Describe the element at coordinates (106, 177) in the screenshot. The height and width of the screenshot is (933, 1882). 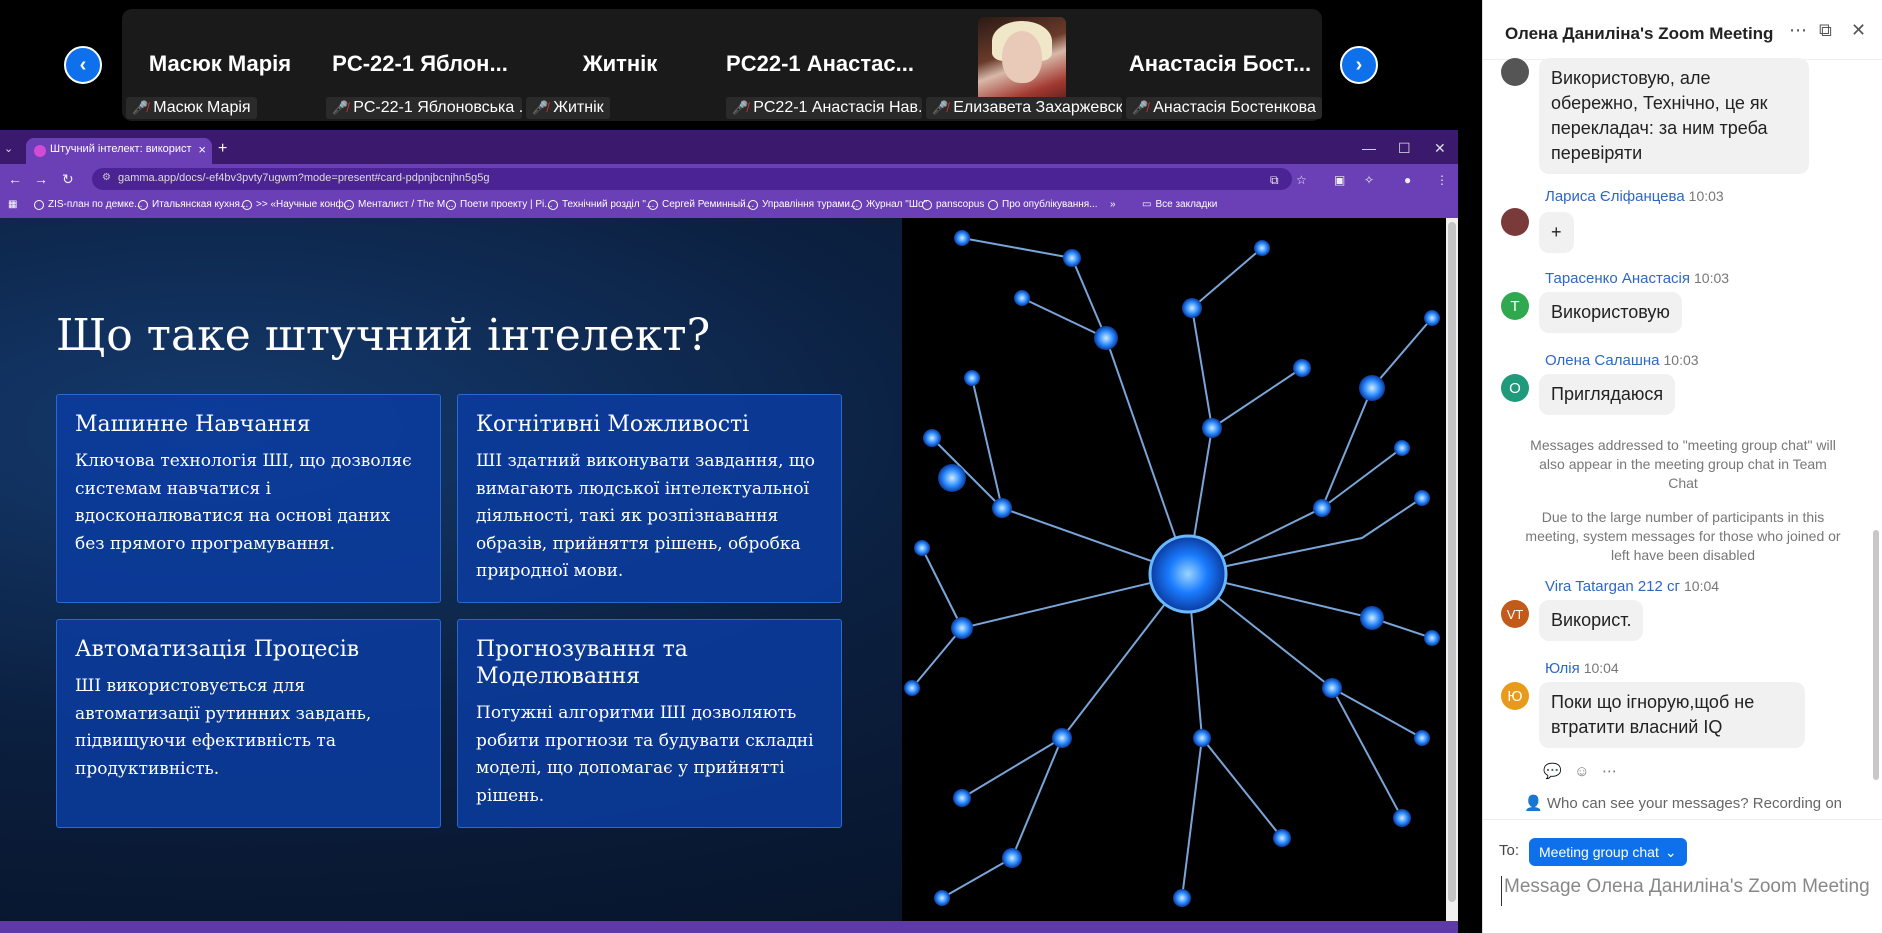
I see `site-info-icon: ⚙` at that location.